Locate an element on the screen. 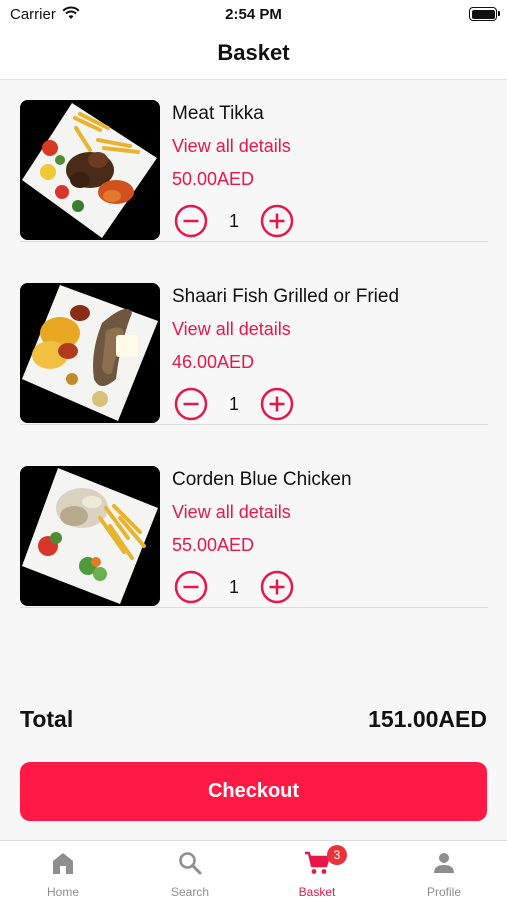 Image resolution: width=507 pixels, height=900 pixels. total-label: Total is located at coordinates (47, 719).